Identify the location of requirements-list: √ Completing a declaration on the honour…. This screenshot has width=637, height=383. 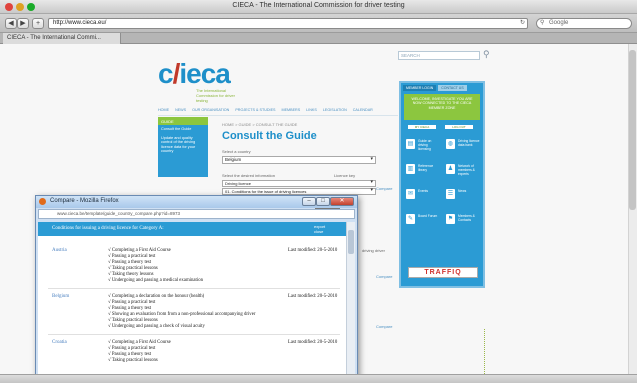
(182, 311).